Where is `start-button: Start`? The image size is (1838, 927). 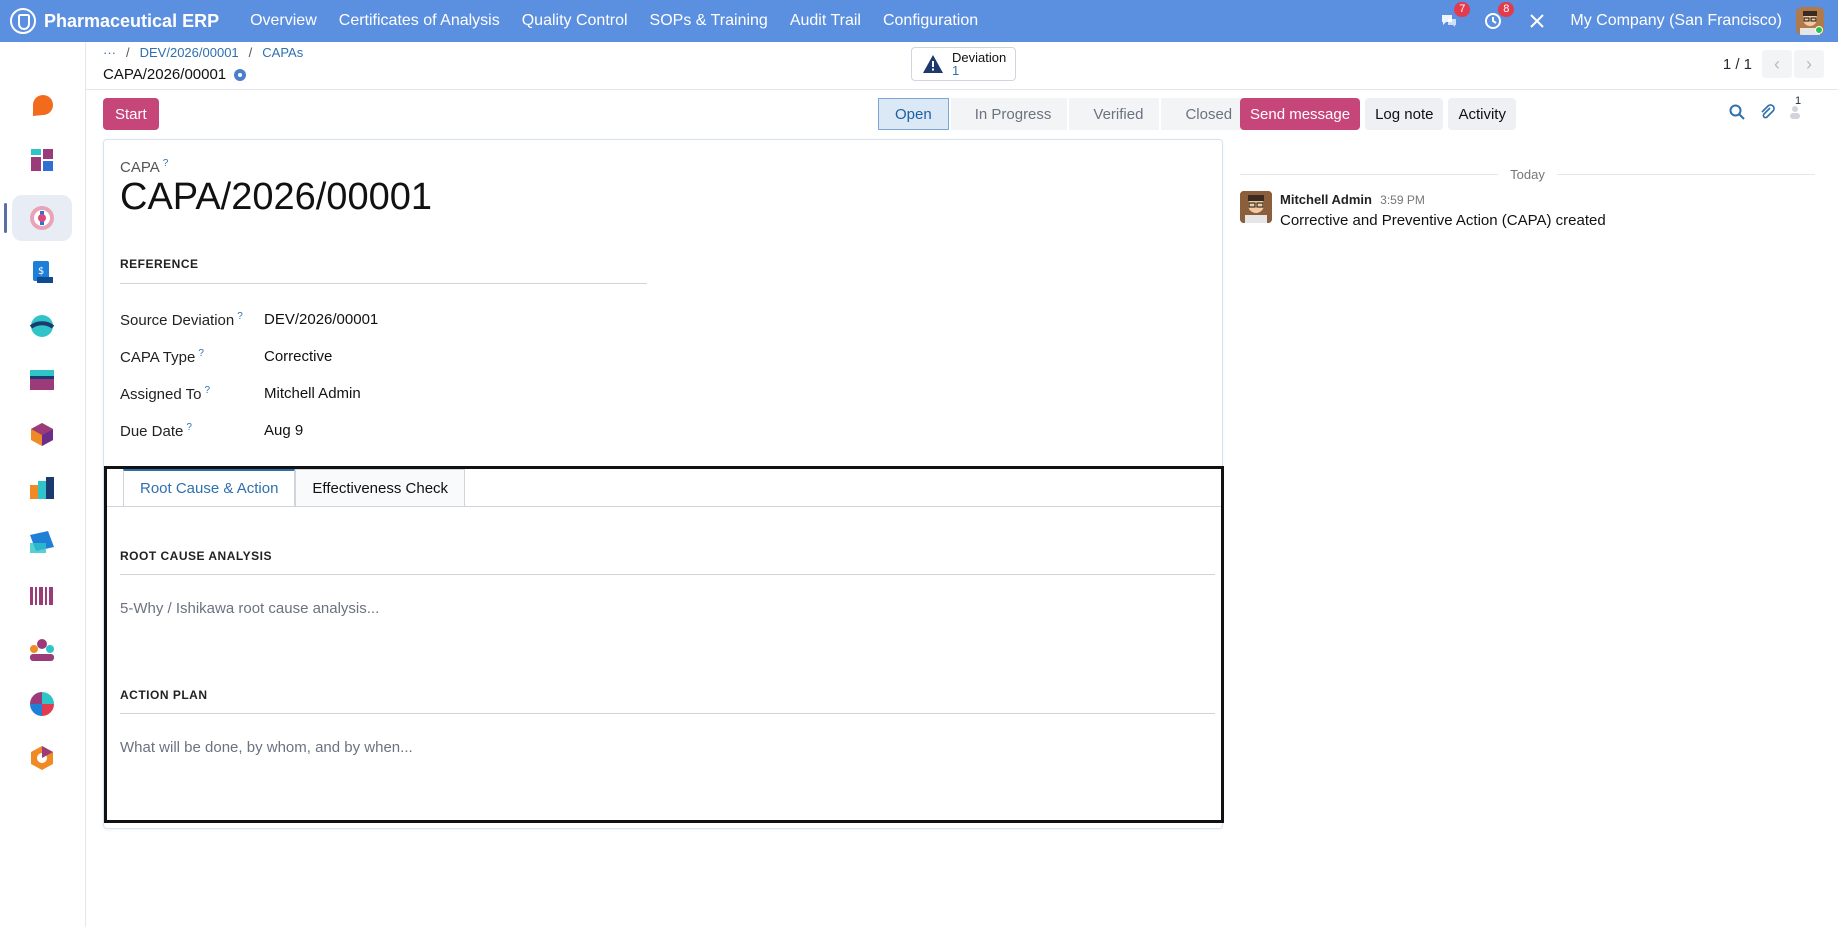
start-button: Start is located at coordinates (131, 114).